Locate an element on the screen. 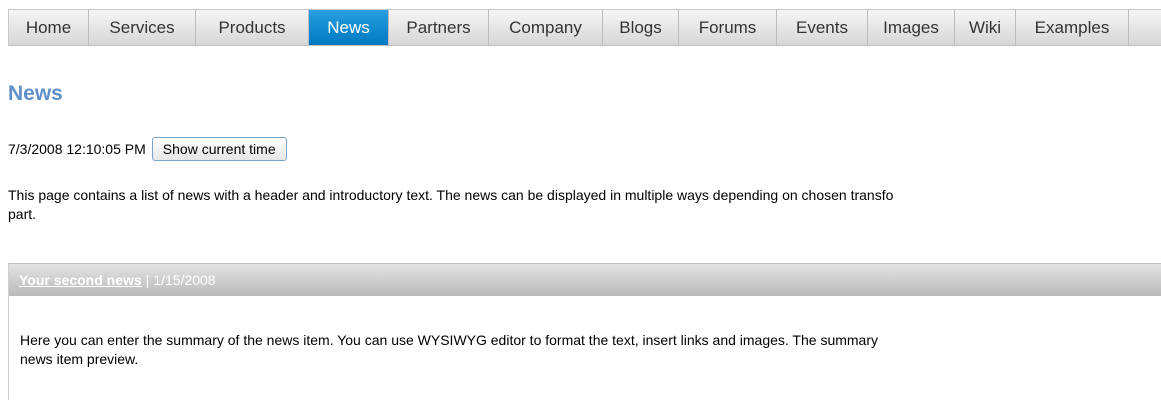 This screenshot has height=400, width=1161. nav-item-forums: Forums is located at coordinates (728, 27).